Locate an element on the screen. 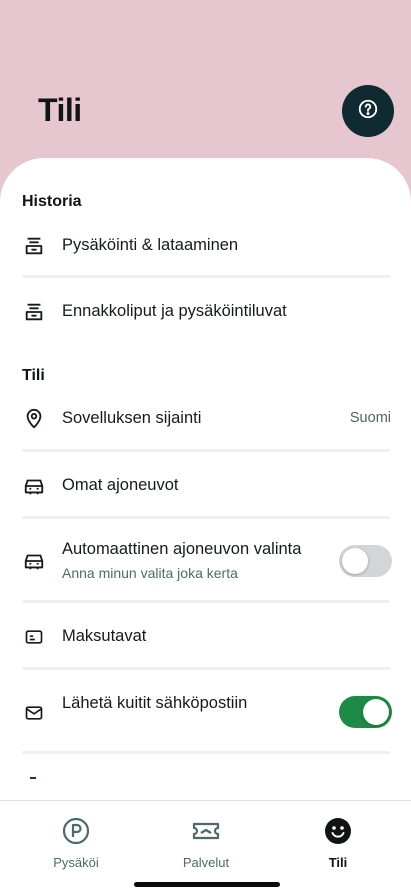 The height and width of the screenshot is (894, 411). bottom-tab-bar: Pysäköi Palvelut Tili is located at coordinates (205, 847).